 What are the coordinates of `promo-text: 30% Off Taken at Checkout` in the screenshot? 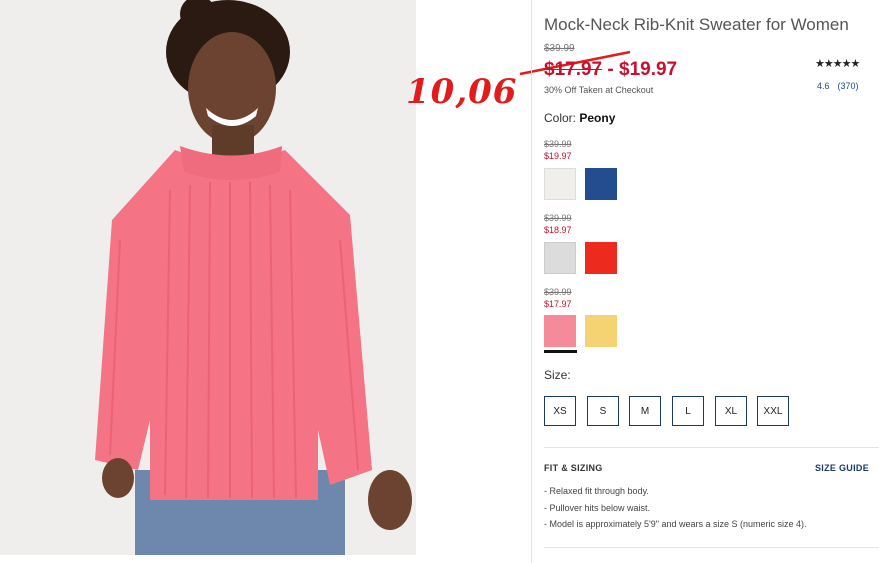 It's located at (599, 90).